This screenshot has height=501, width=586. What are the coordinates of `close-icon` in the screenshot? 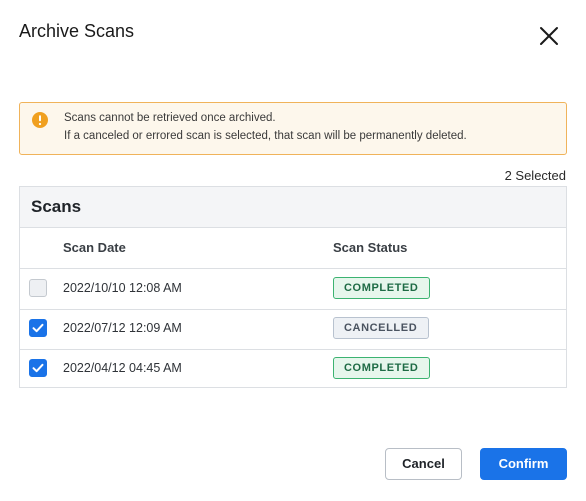 It's located at (549, 36).